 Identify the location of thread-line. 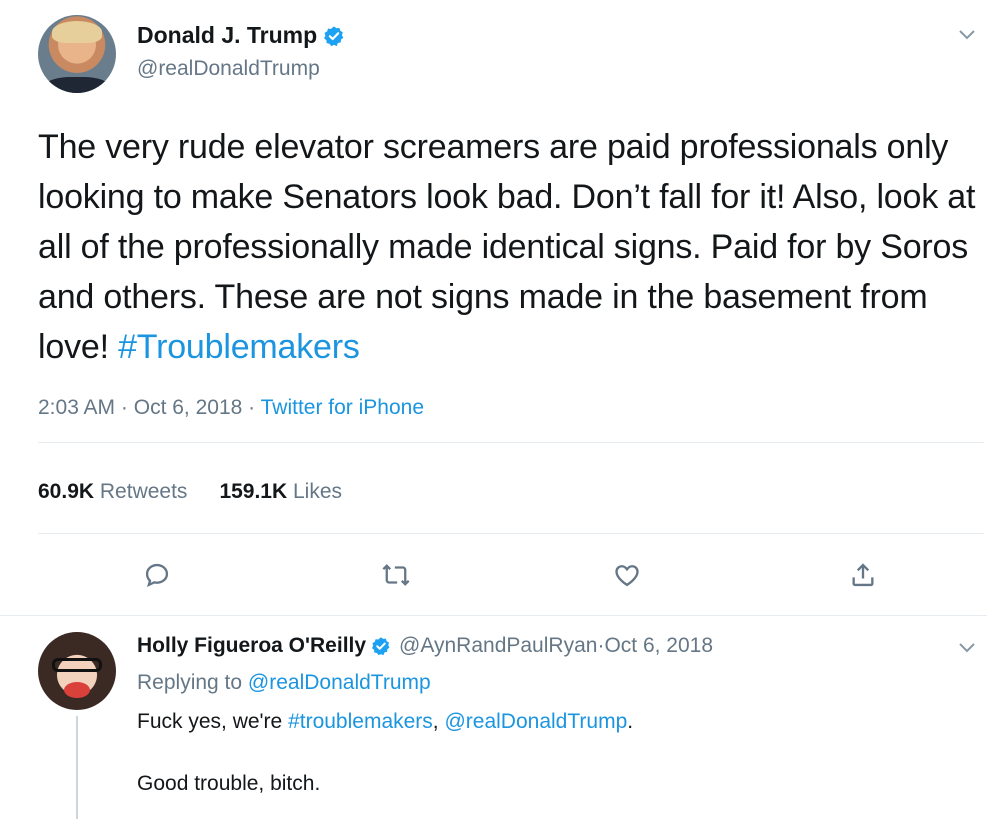
(77, 767).